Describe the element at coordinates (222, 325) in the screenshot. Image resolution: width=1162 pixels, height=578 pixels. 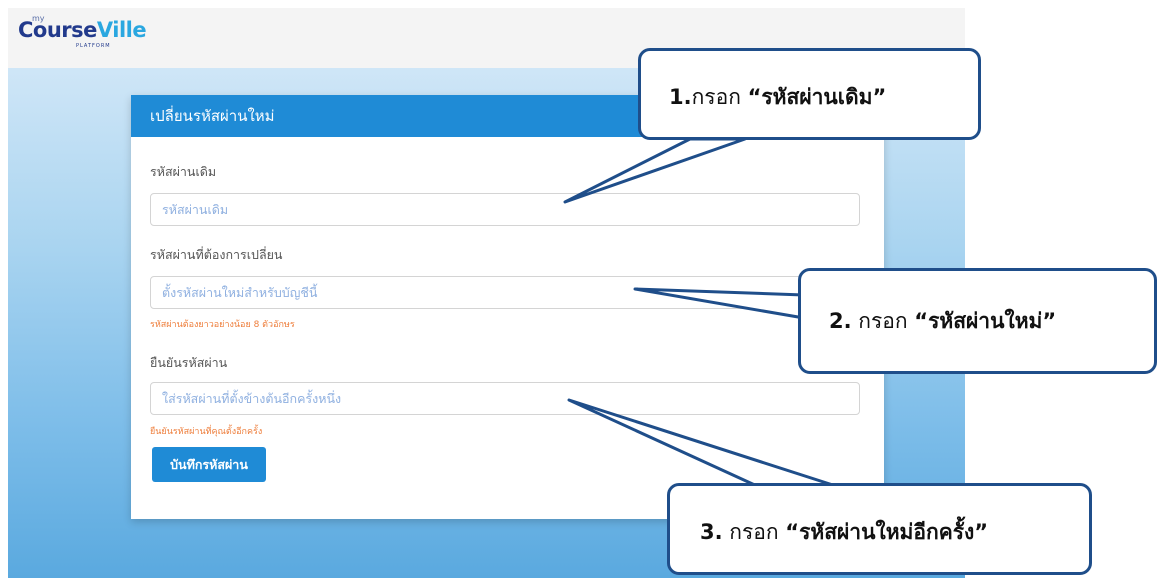
I see `new-password-hint: รหัสผ่านต้องยาวอย่างน้อย 8 ตัวอักษร` at that location.